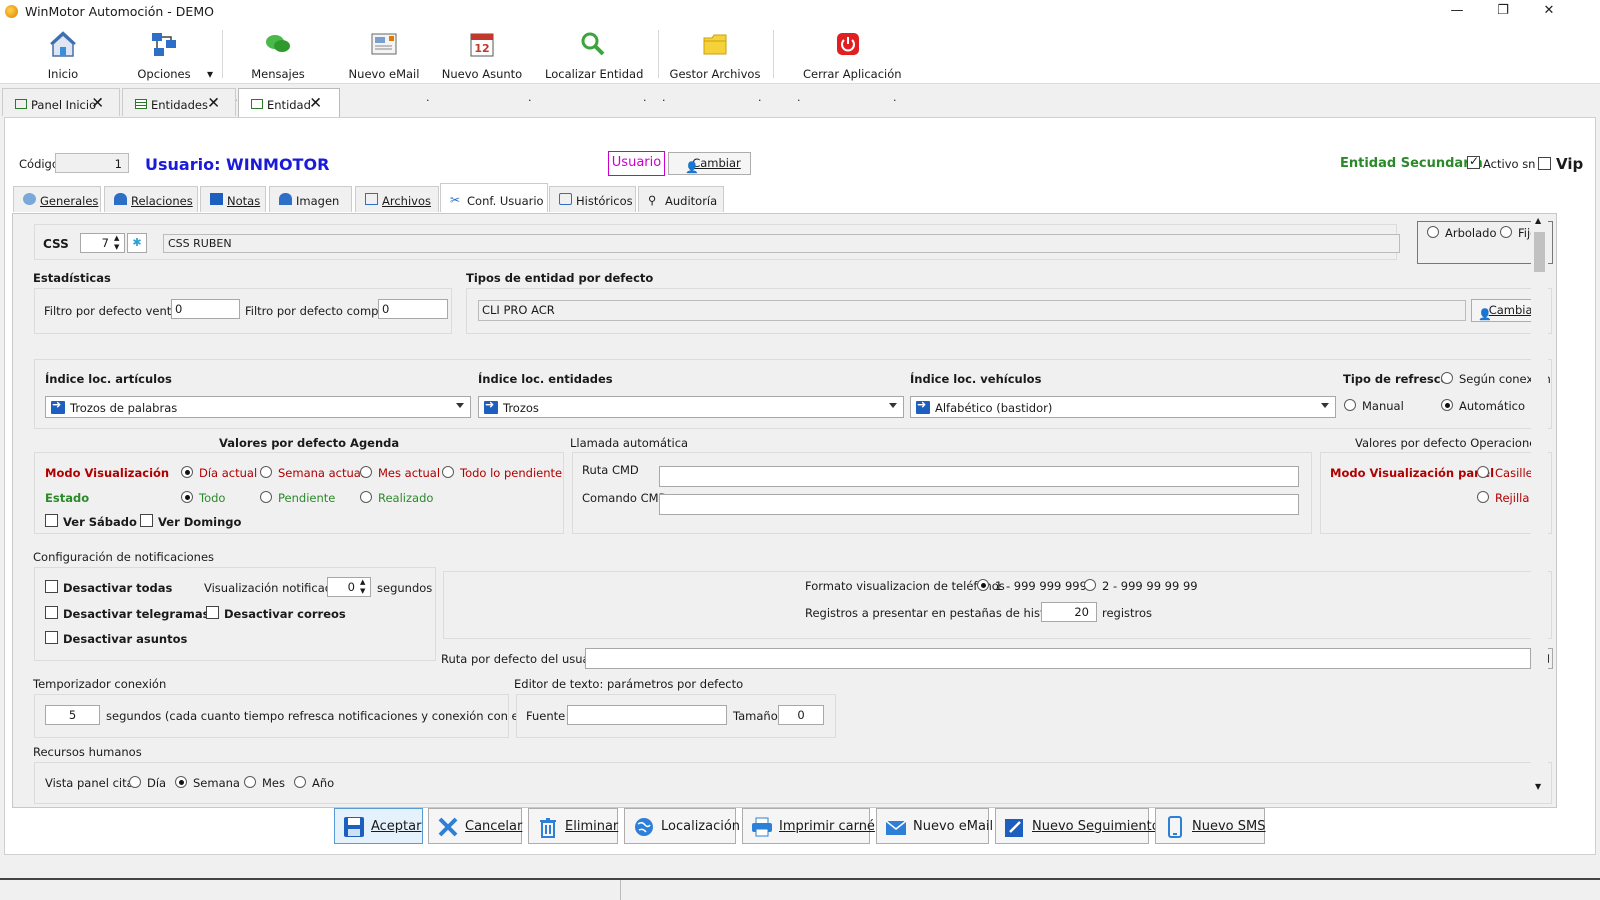 The width and height of the screenshot is (1600, 900). I want to click on magnifier-icon: ⚲, so click(652, 200).